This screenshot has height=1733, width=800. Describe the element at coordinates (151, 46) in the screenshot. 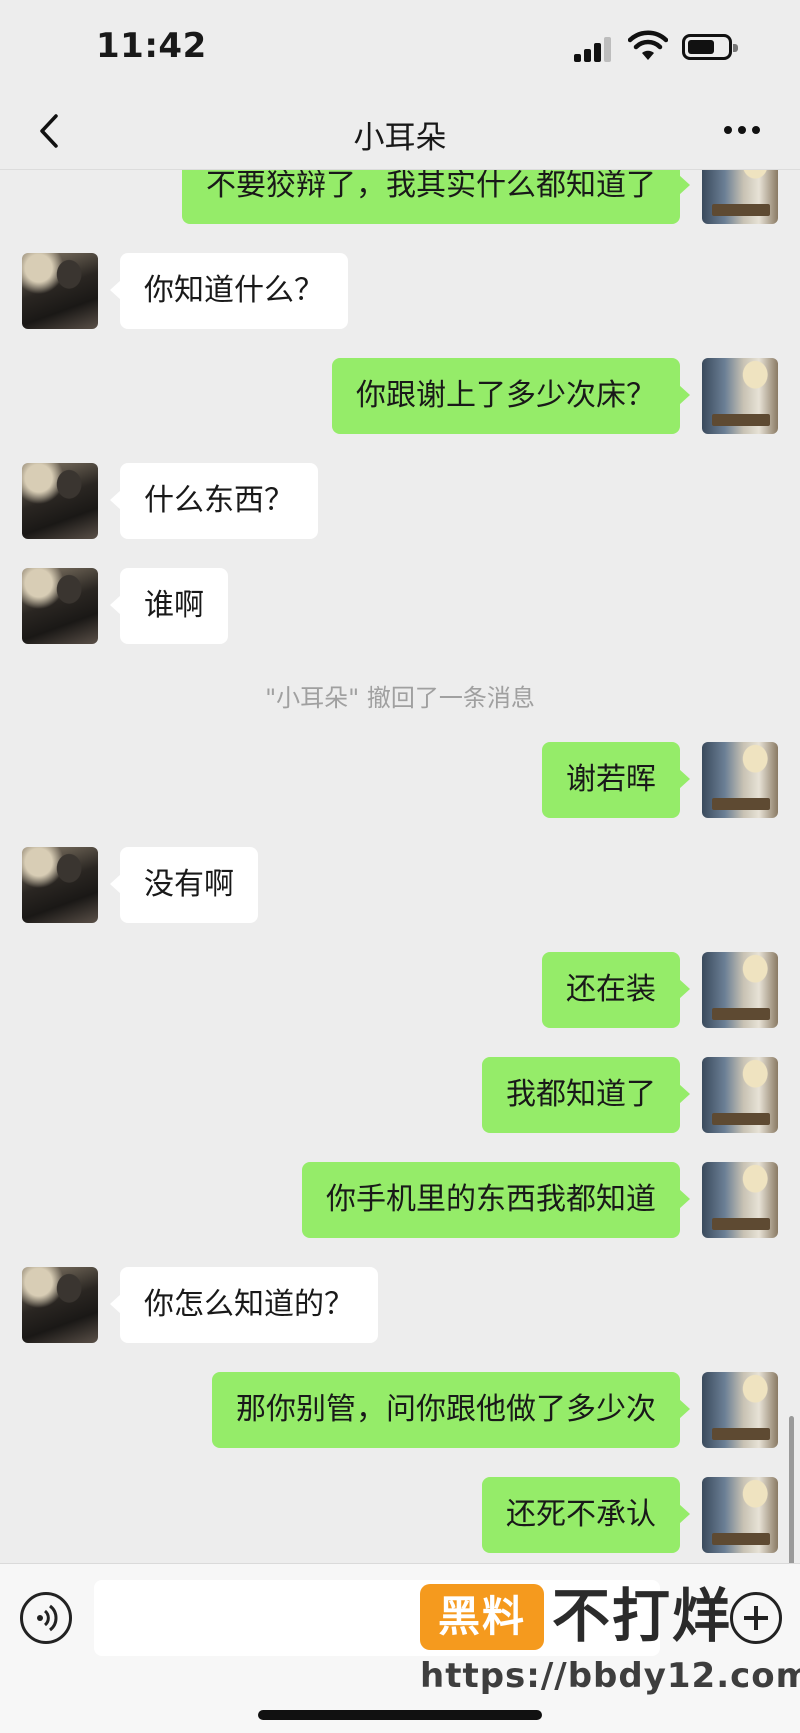

I see `status-time: 11:42` at that location.